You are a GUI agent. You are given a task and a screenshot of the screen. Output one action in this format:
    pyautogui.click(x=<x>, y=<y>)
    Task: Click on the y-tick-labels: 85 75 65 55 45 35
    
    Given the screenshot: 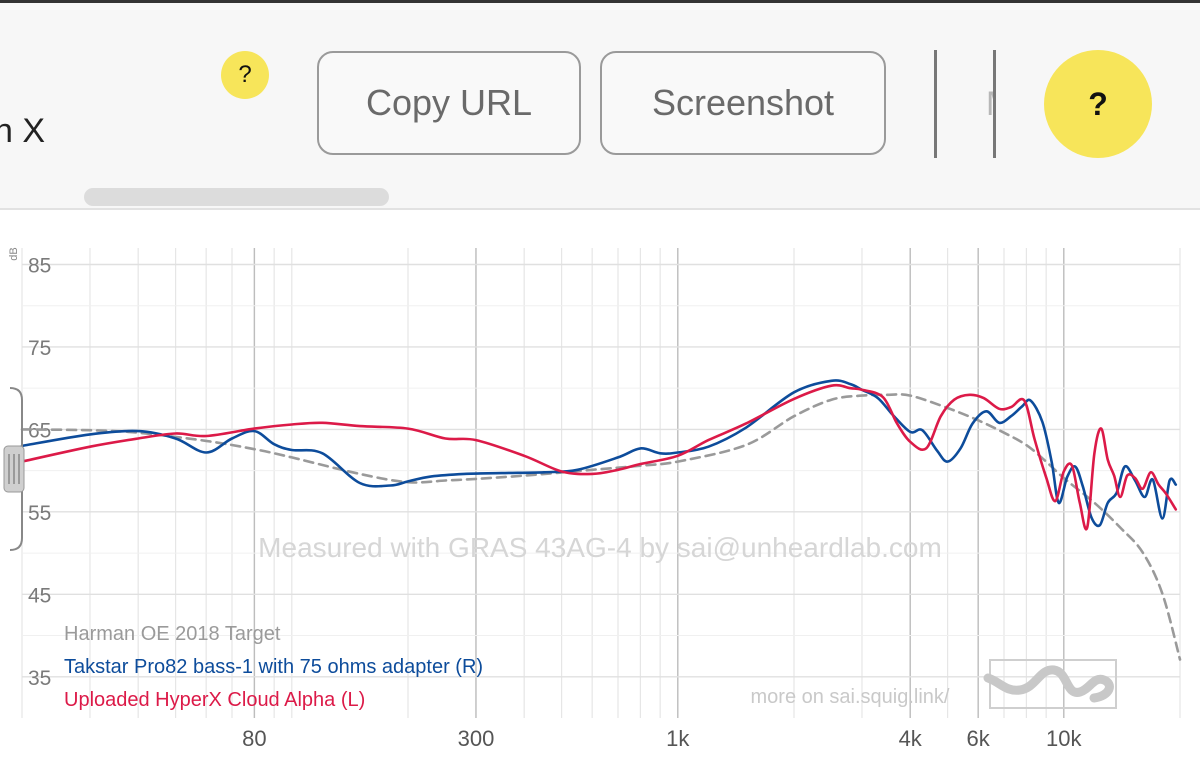 What is the action you would take?
    pyautogui.click(x=39, y=471)
    